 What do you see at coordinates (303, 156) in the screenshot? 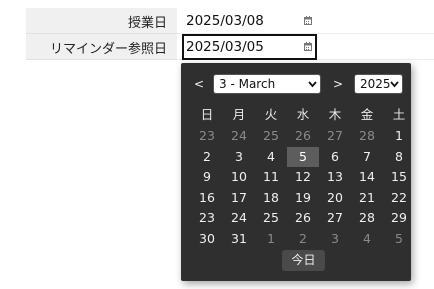
I see `calendar-day-selected: 5` at bounding box center [303, 156].